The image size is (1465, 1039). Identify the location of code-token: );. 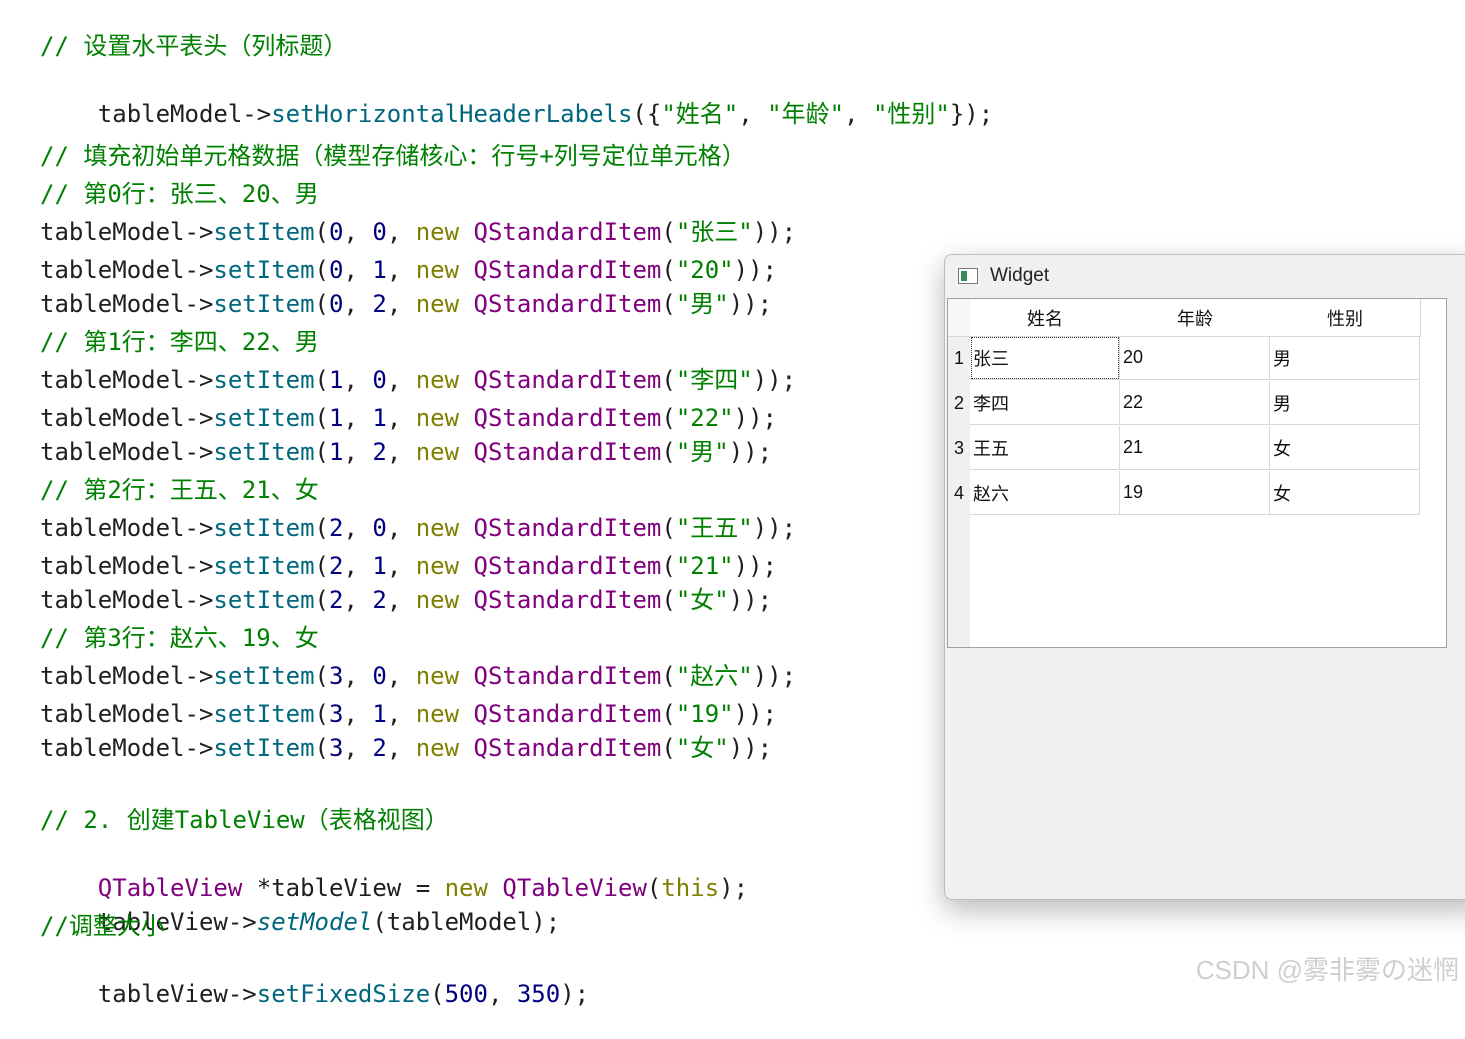
(734, 888).